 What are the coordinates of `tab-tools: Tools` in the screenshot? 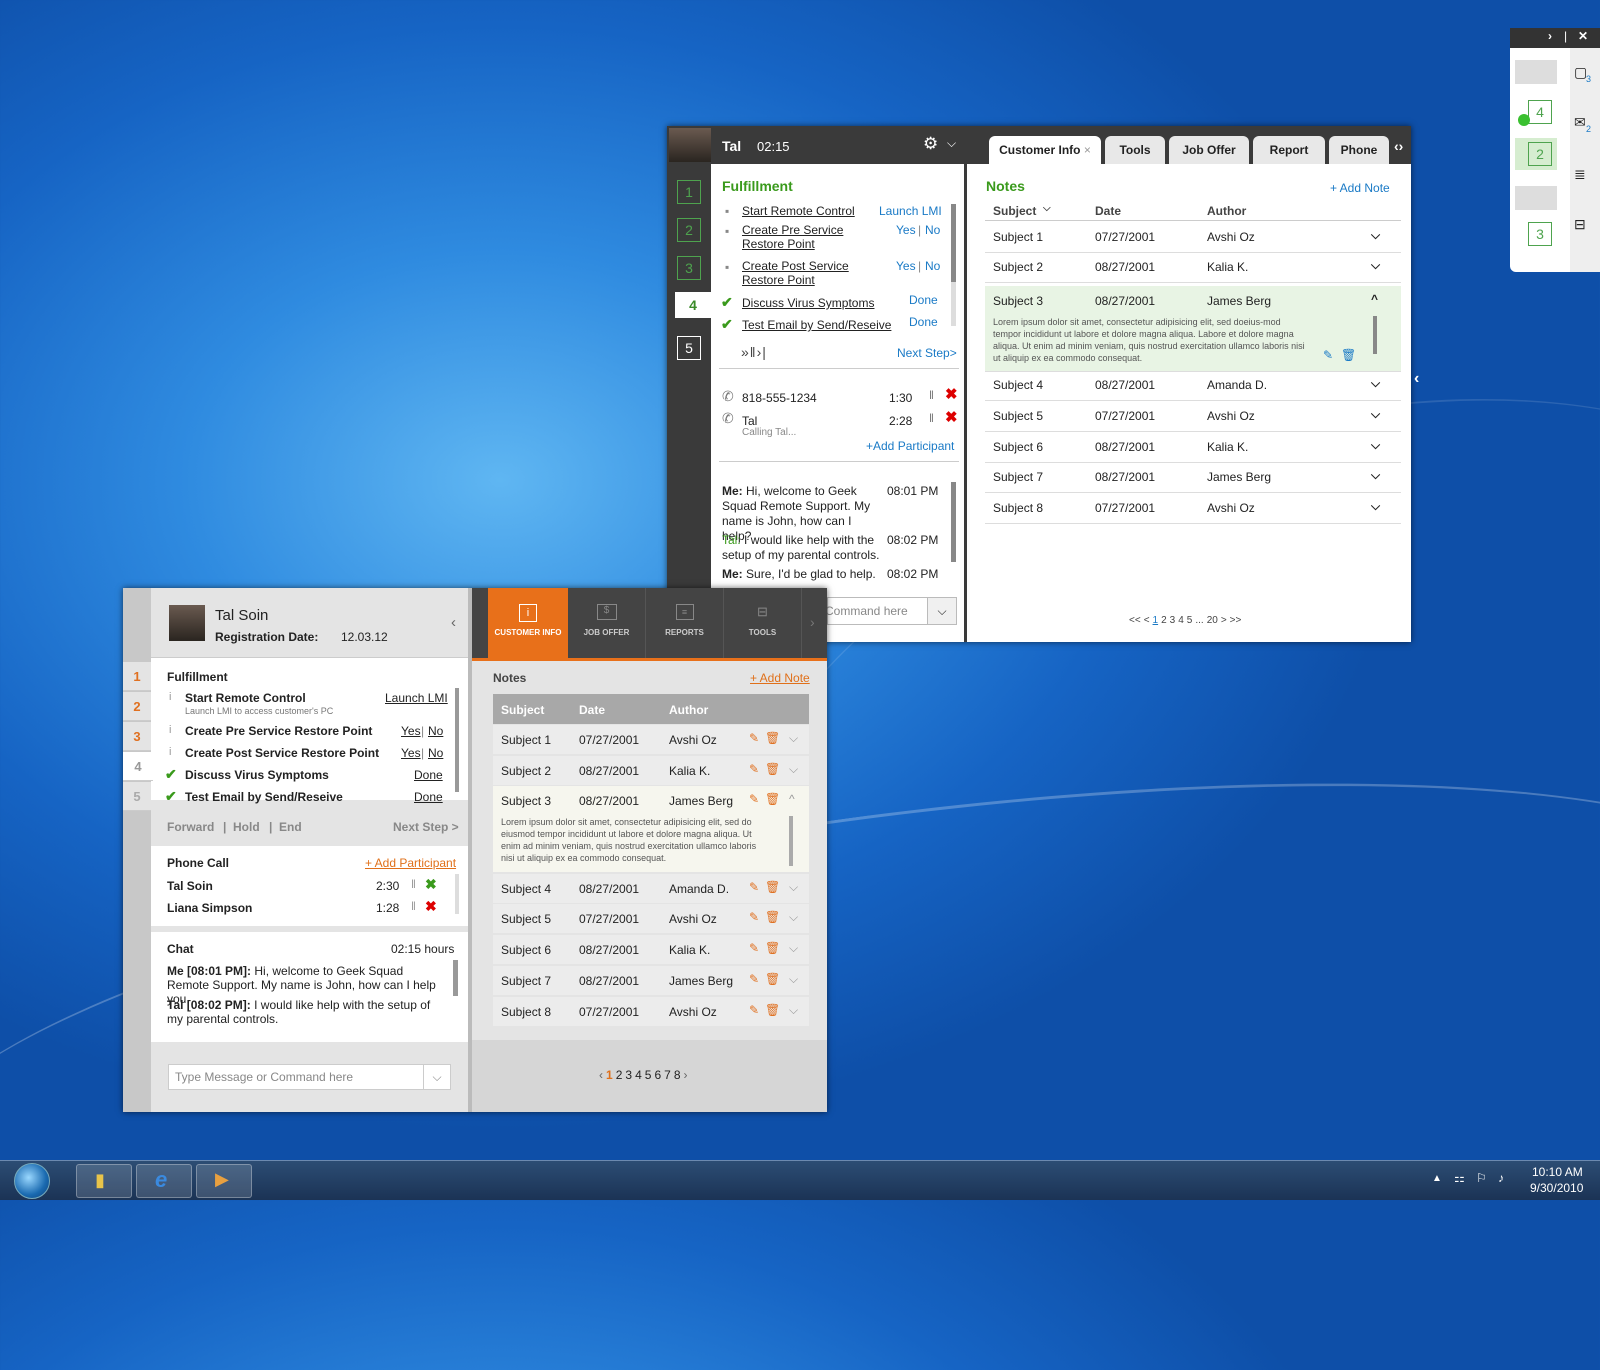 It's located at (1135, 150).